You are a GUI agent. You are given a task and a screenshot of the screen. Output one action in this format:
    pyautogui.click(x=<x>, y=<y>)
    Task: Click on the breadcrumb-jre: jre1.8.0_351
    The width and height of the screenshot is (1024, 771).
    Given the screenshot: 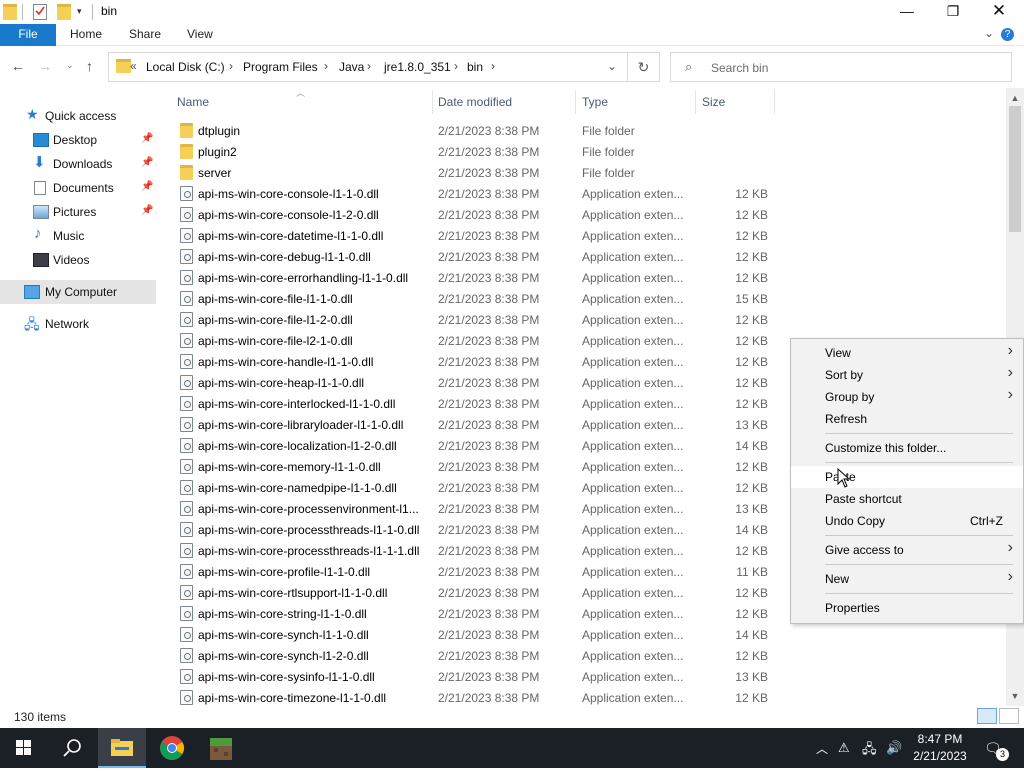 What is the action you would take?
    pyautogui.click(x=417, y=67)
    